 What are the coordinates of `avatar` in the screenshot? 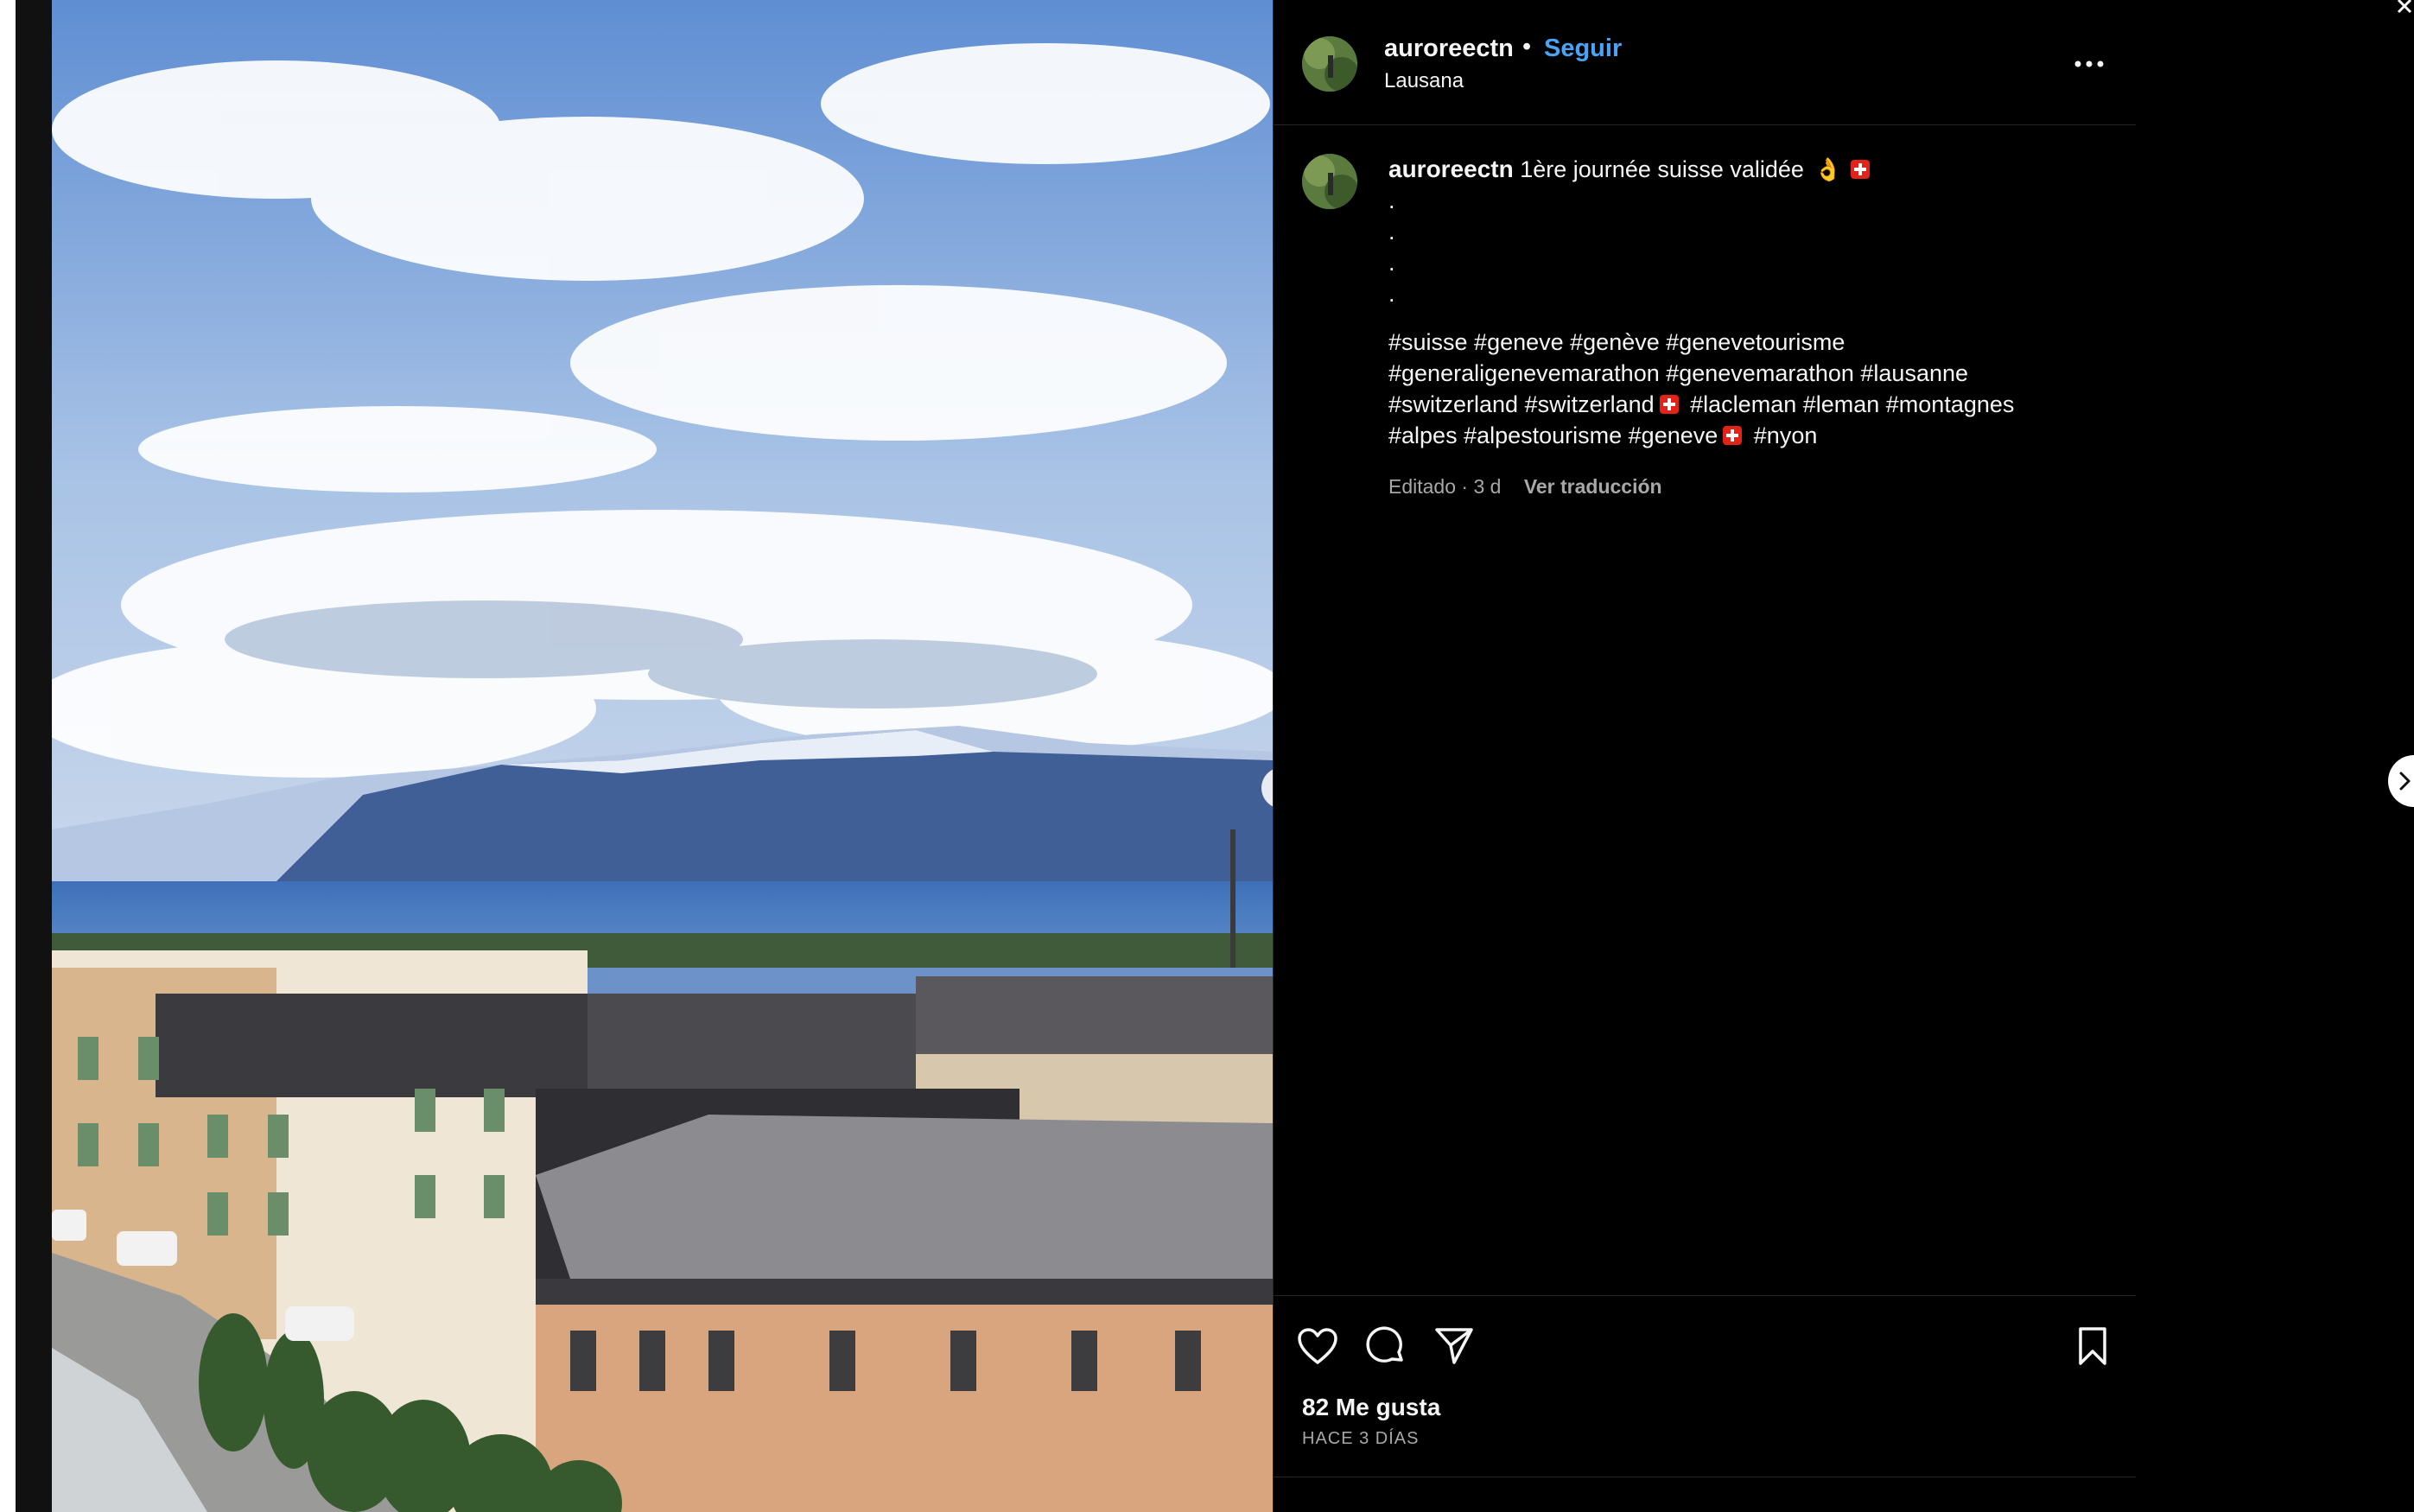 It's located at (1329, 64).